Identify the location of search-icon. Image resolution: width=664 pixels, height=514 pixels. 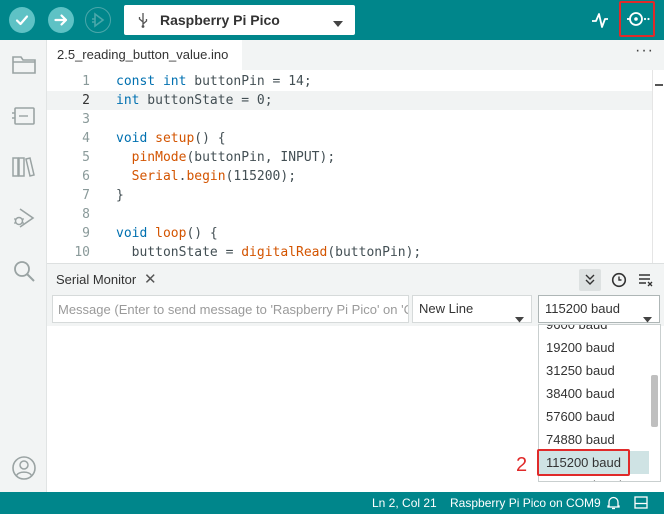
(24, 271).